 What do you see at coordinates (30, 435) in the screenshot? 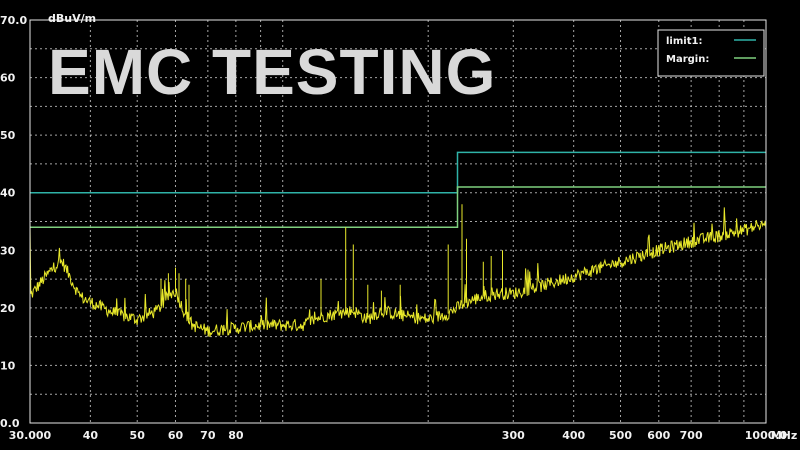
I see `x-tick-label: 30.000` at bounding box center [30, 435].